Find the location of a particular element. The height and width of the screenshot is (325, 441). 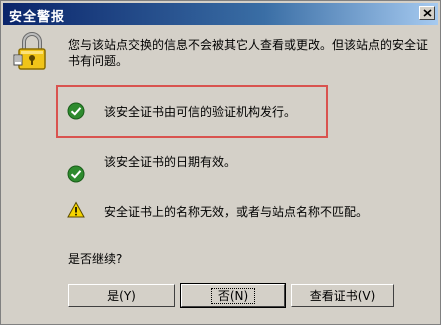

yes-button-label: 是(Y) is located at coordinates (121, 296).